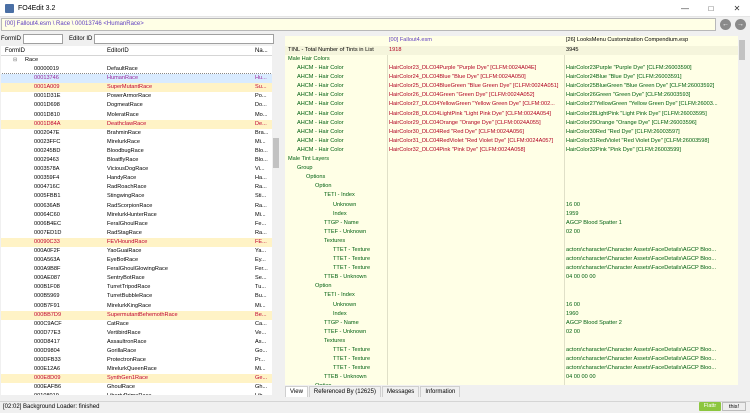 This screenshot has height=413, width=750. What do you see at coordinates (685, 8) in the screenshot?
I see `minimize-button: —` at bounding box center [685, 8].